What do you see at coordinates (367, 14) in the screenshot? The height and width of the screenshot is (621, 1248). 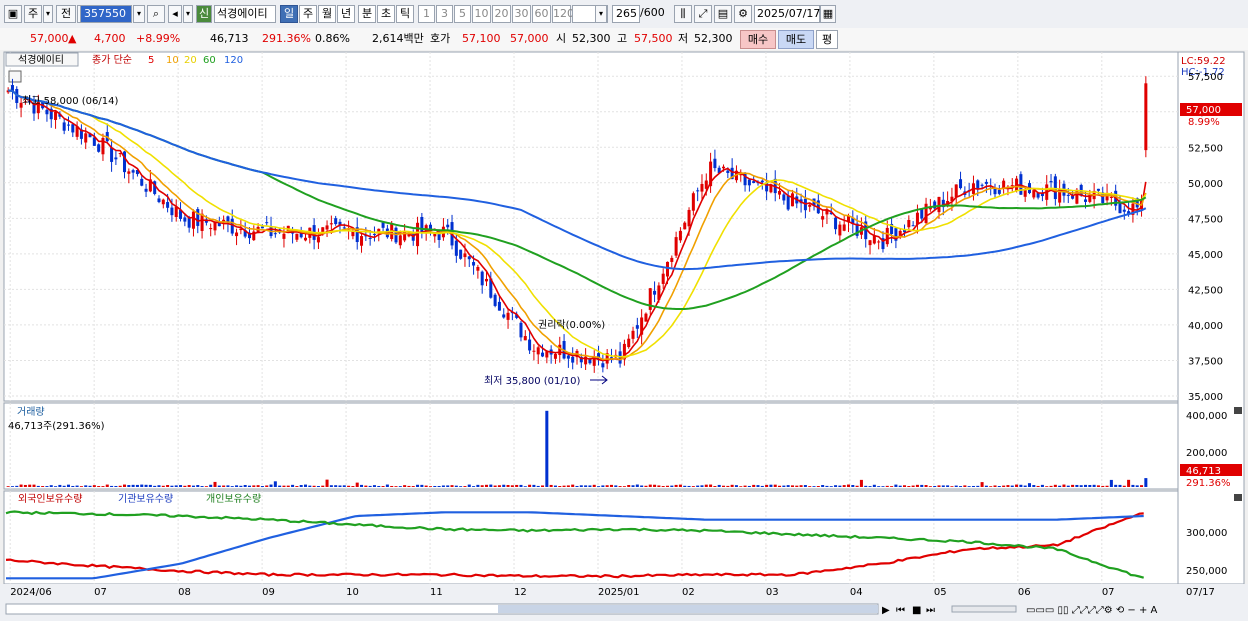 I see `tab-minute: 분` at bounding box center [367, 14].